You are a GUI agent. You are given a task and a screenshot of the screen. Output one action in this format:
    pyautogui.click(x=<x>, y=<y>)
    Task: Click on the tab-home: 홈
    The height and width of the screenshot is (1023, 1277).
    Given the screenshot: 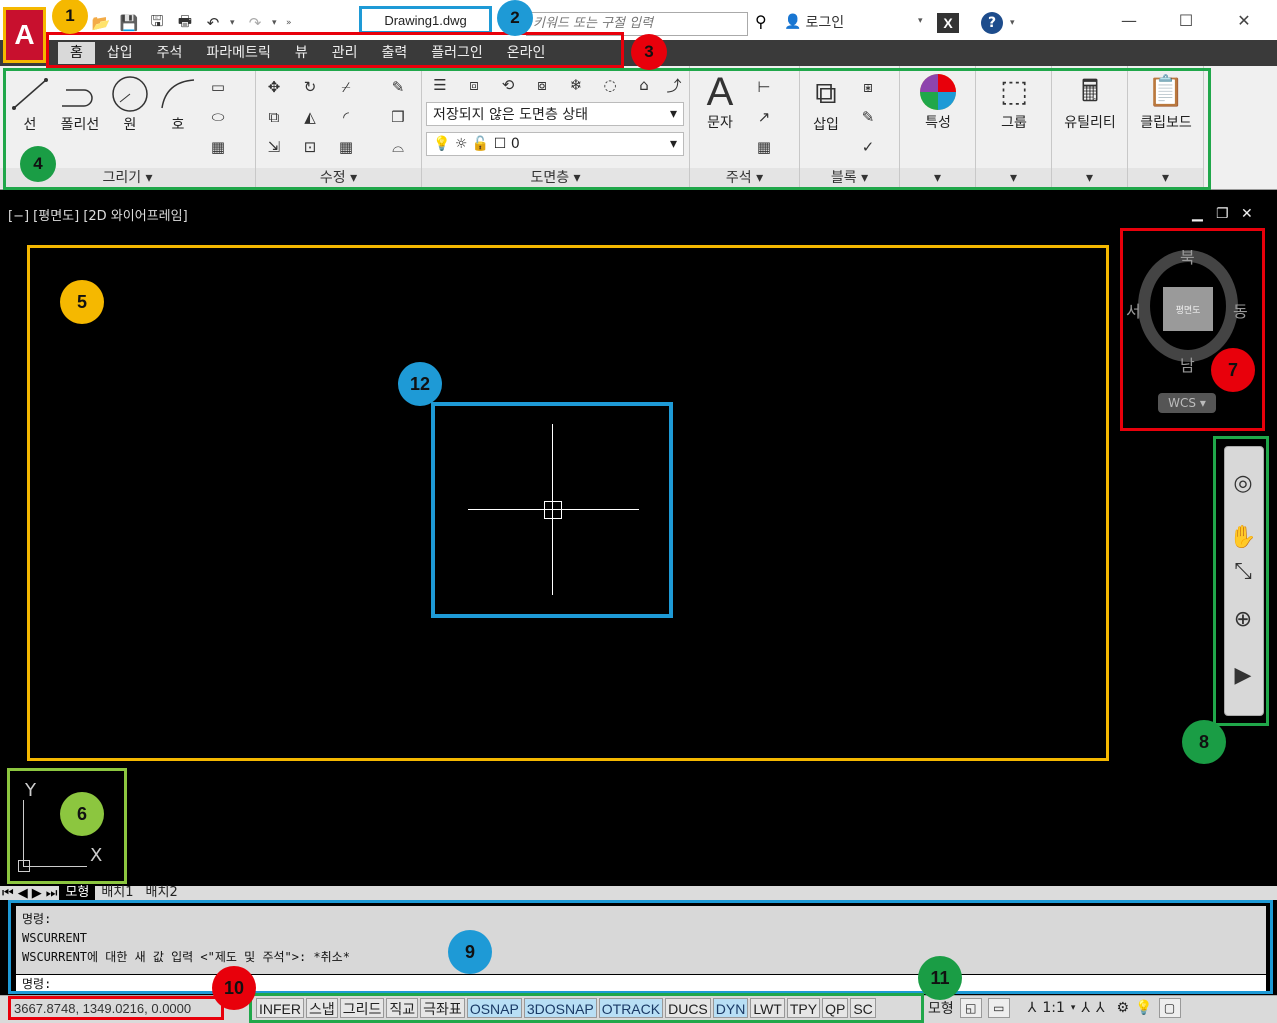 What is the action you would take?
    pyautogui.click(x=76, y=53)
    